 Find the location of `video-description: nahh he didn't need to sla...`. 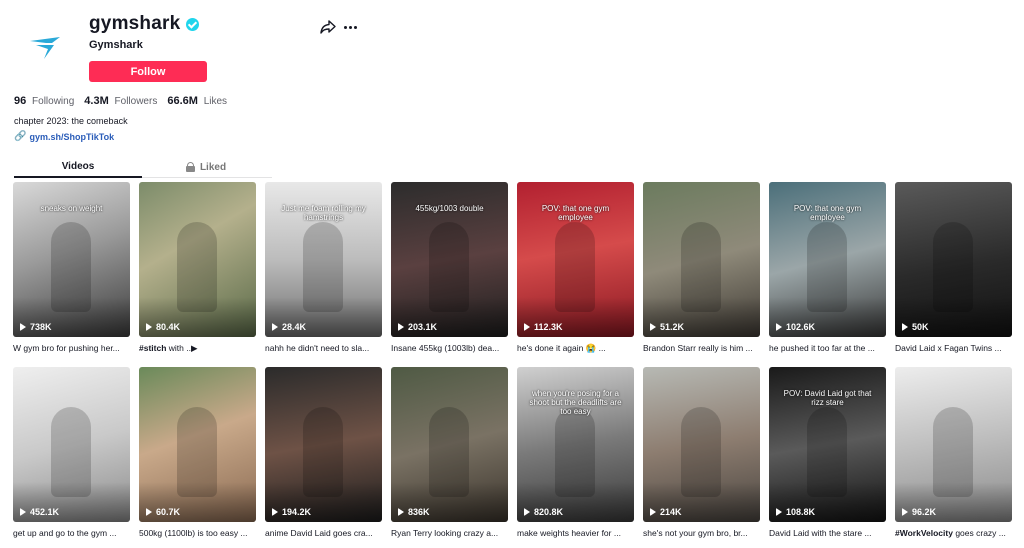

video-description: nahh he didn't need to sla... is located at coordinates (323, 348).